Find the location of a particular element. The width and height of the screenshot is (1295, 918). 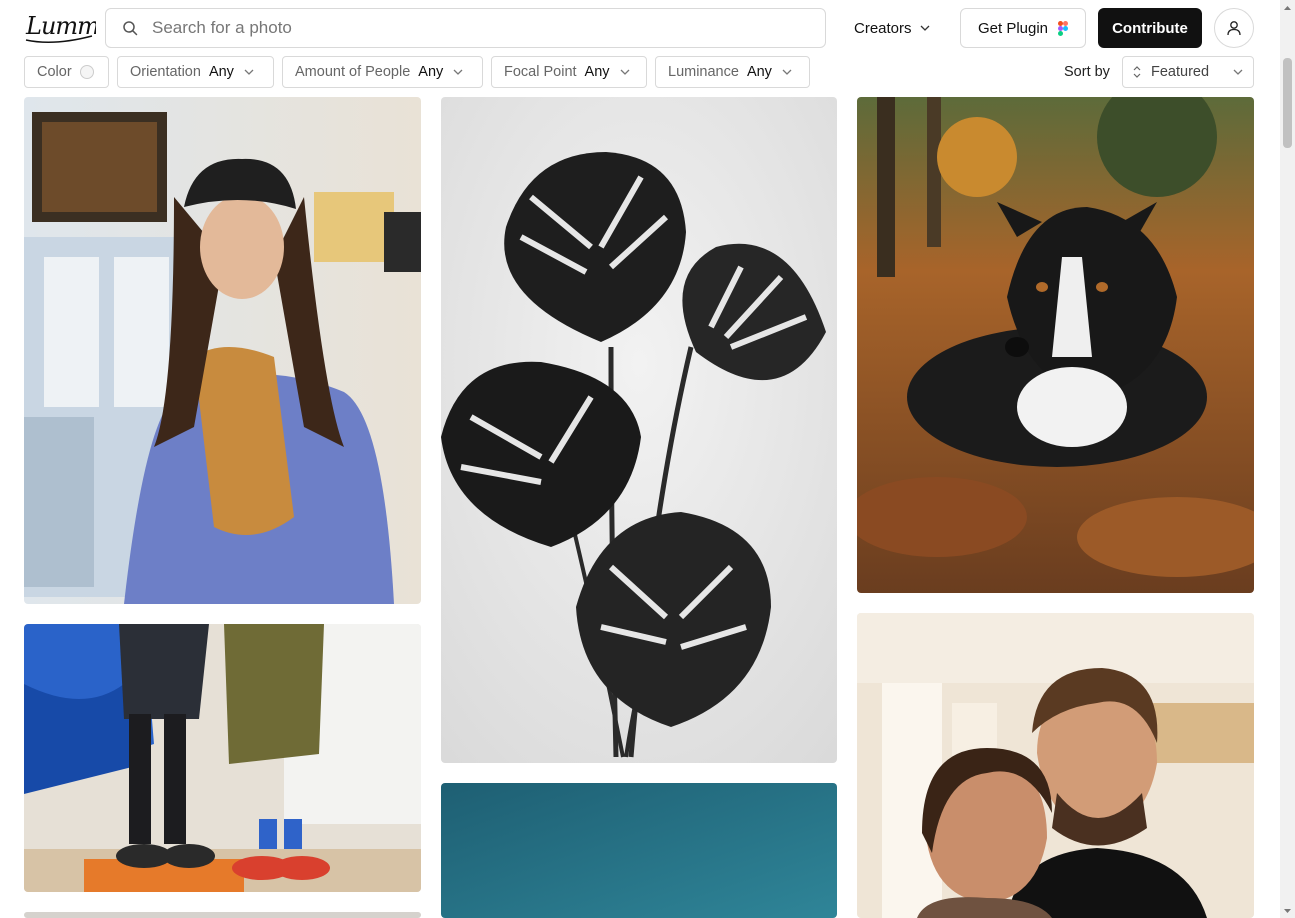

user-icon is located at coordinates (1234, 28).